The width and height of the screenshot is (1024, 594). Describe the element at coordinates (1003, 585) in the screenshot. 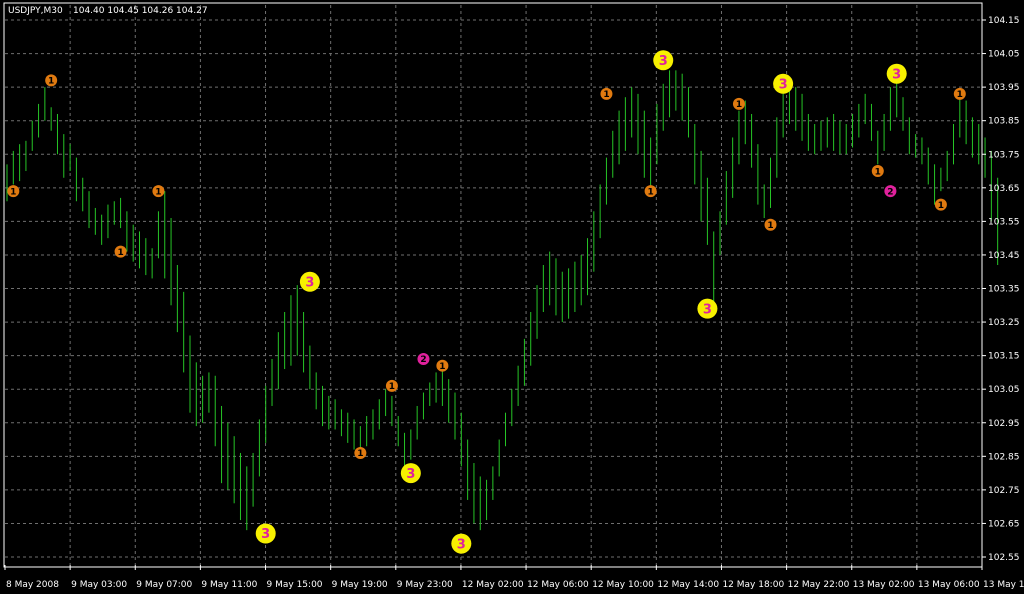

I see `time-tick-label: 13 May 10:00` at that location.